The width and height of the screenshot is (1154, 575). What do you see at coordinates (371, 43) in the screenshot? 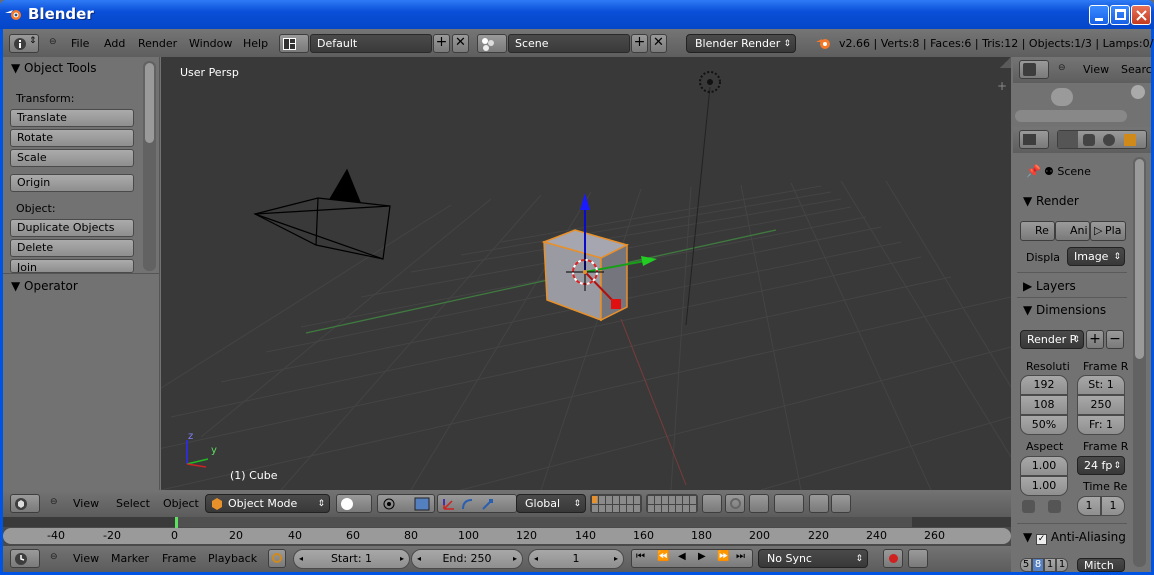
I see `layout-name-field: Default` at bounding box center [371, 43].